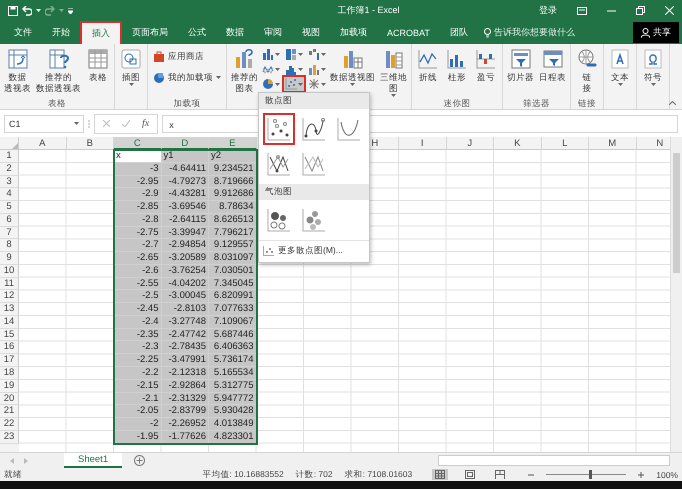 This screenshot has height=489, width=682. What do you see at coordinates (232, 245) in the screenshot?
I see `table-cell: 9.129557` at bounding box center [232, 245].